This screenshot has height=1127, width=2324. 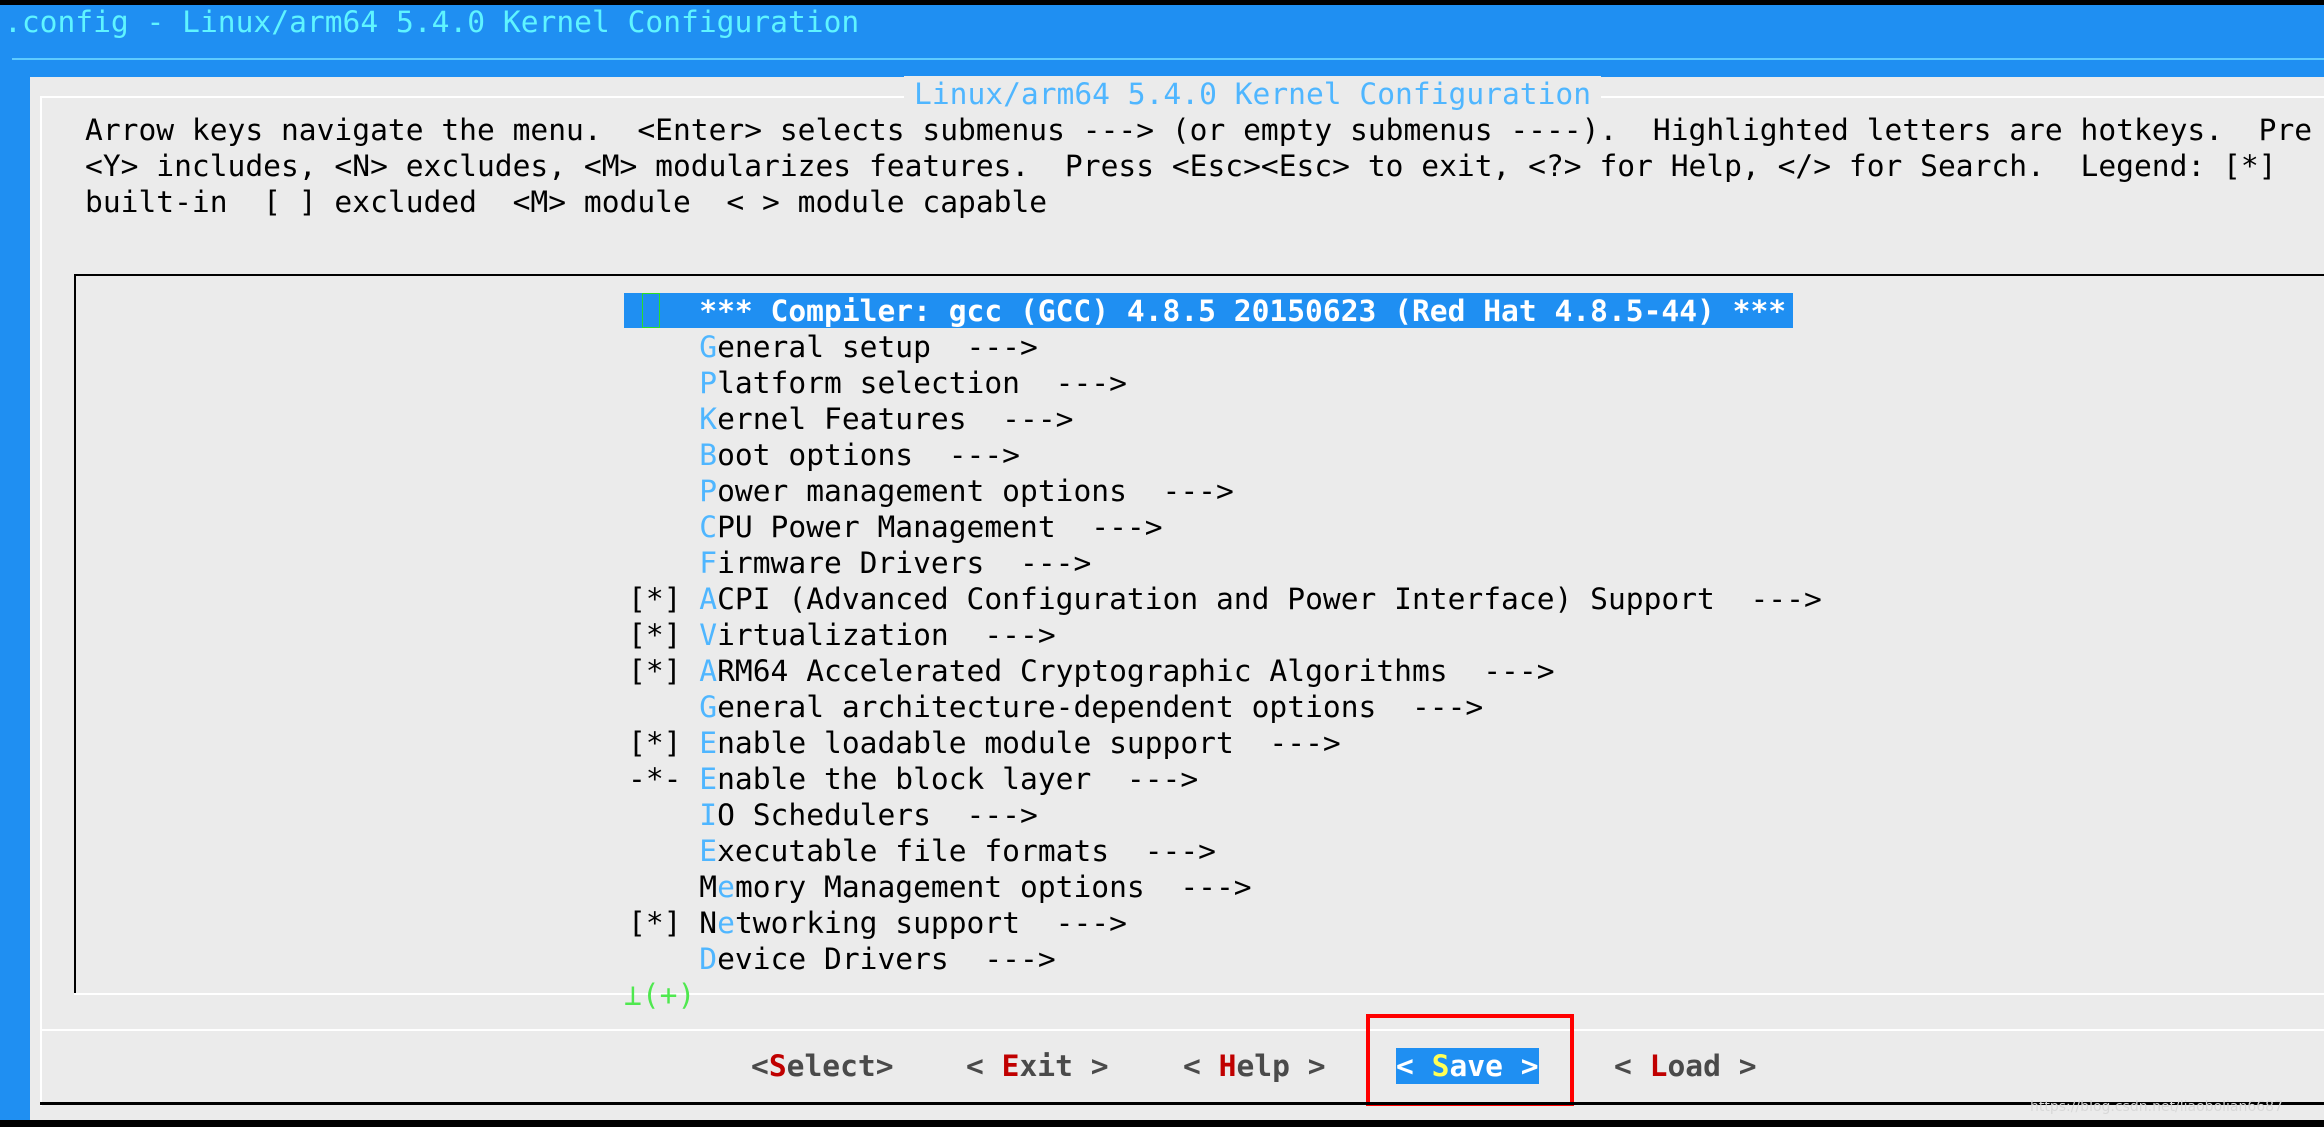 I want to click on button-select: <Select>, so click(x=822, y=1066).